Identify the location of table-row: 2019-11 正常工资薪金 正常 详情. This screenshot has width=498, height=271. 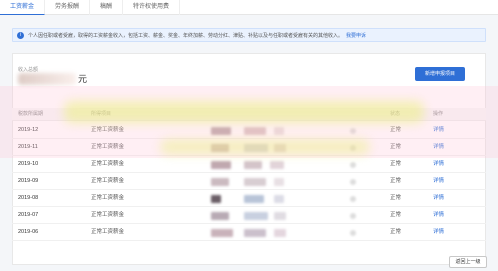
(249, 147).